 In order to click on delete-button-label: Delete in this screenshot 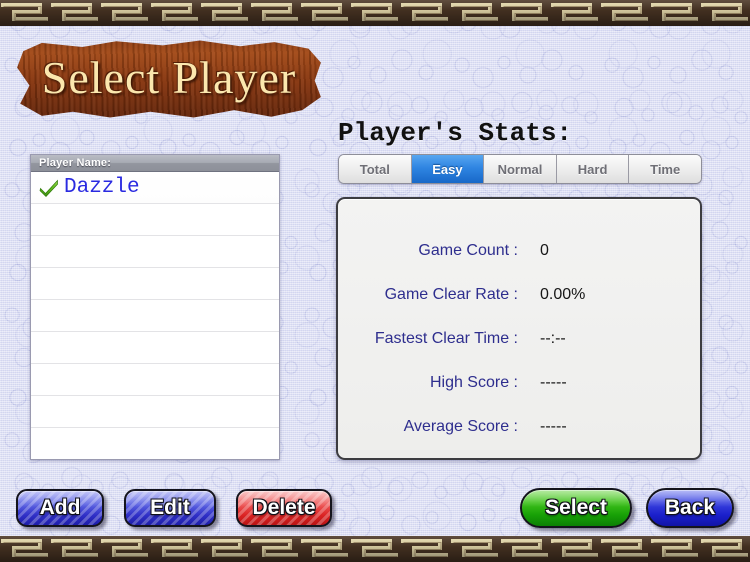, I will do `click(284, 507)`.